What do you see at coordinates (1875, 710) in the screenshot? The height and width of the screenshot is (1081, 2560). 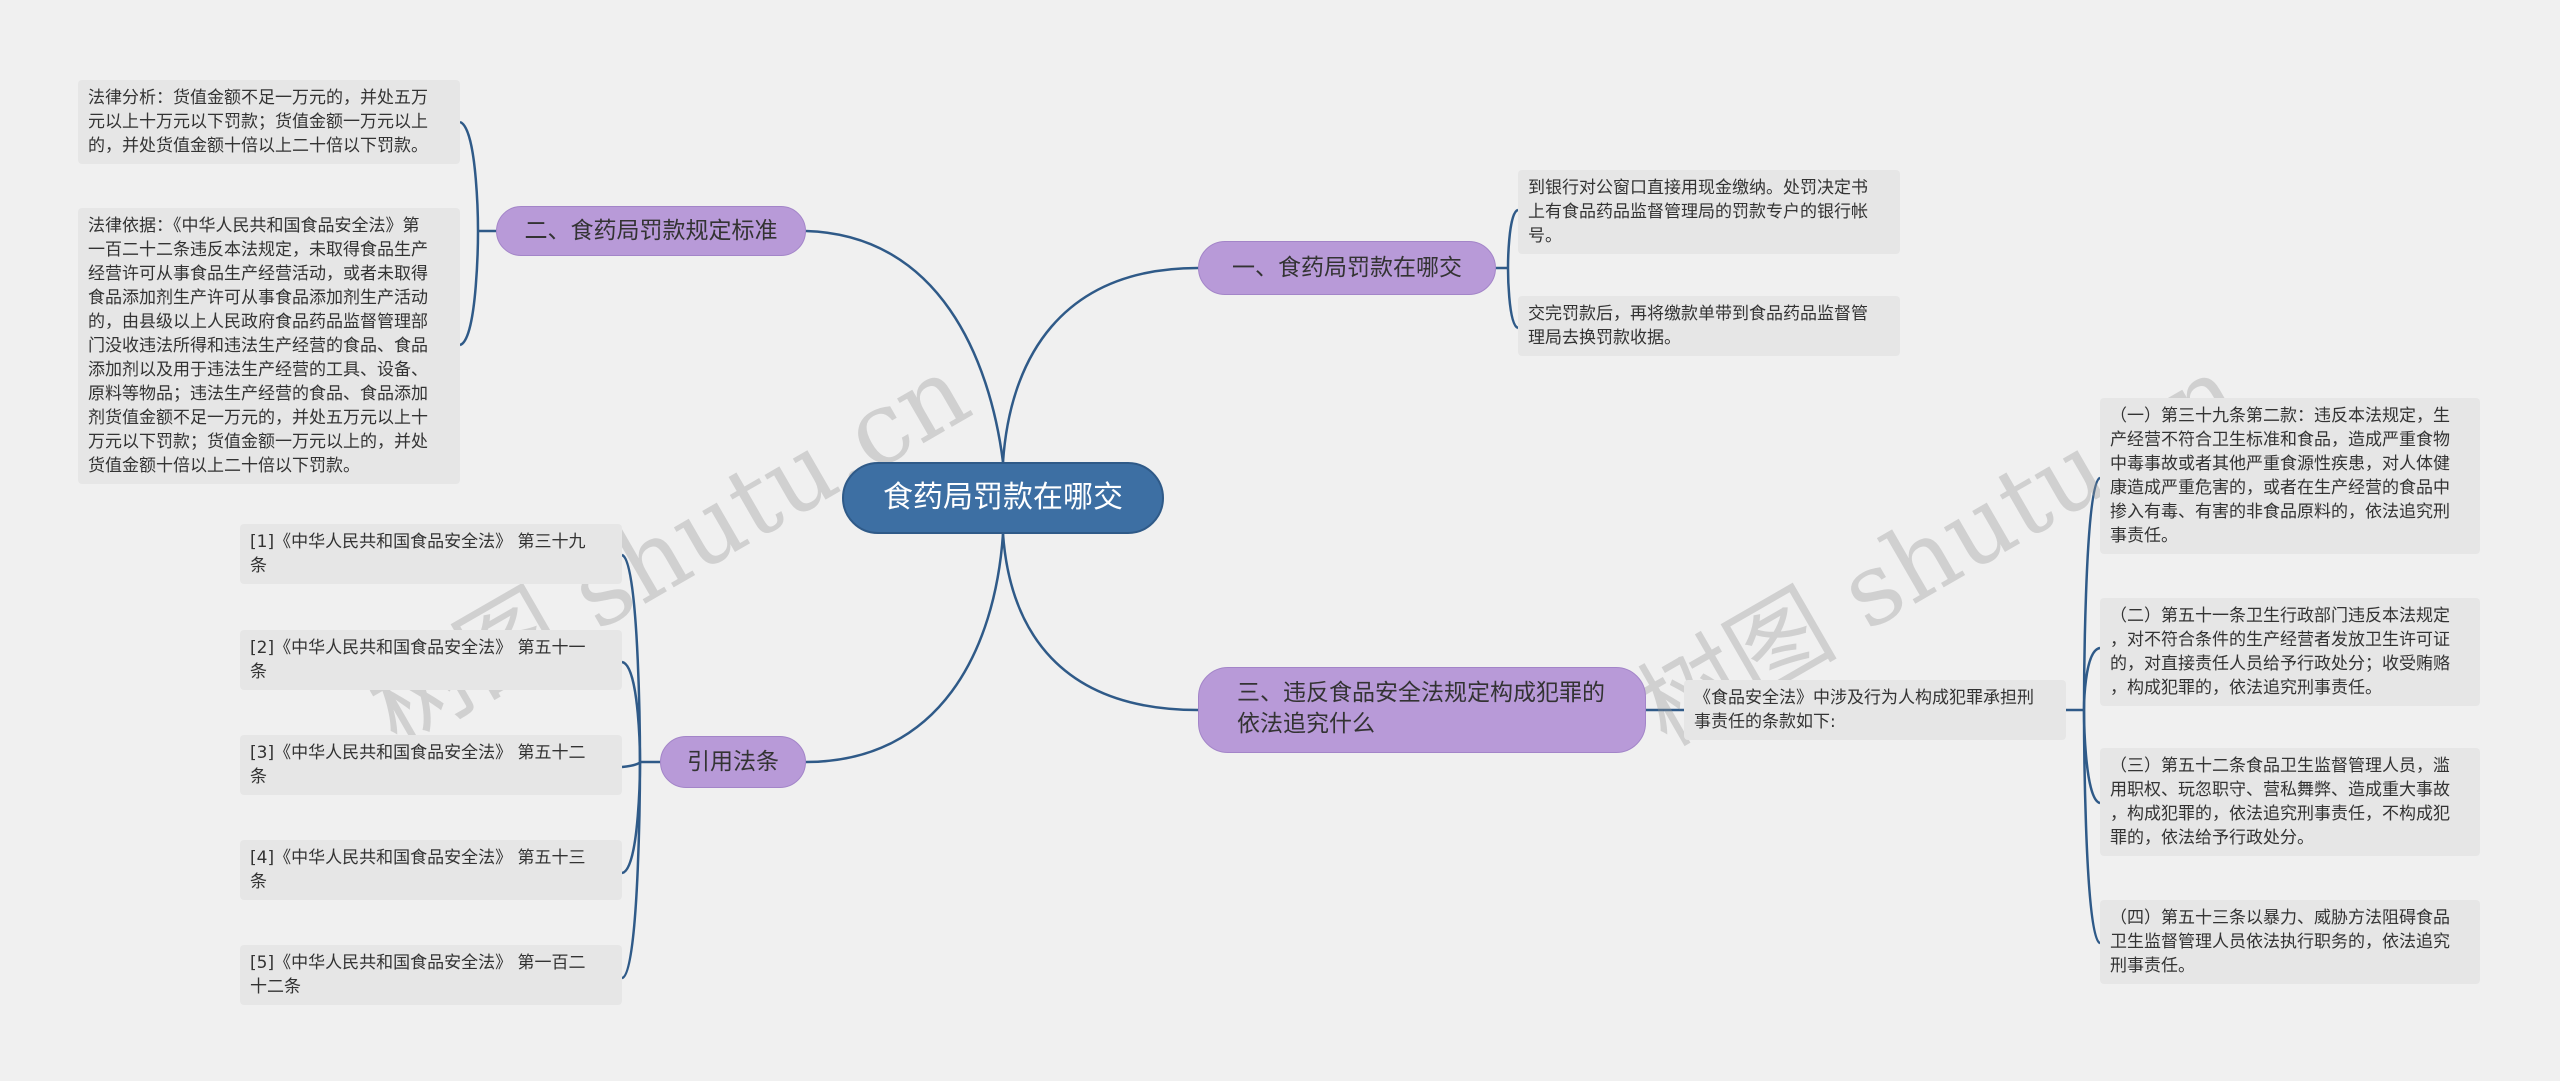 I see `crime-intro: 《食品安全法》中涉及行为人构成犯罪承担刑 事责任的条款如下:` at bounding box center [1875, 710].